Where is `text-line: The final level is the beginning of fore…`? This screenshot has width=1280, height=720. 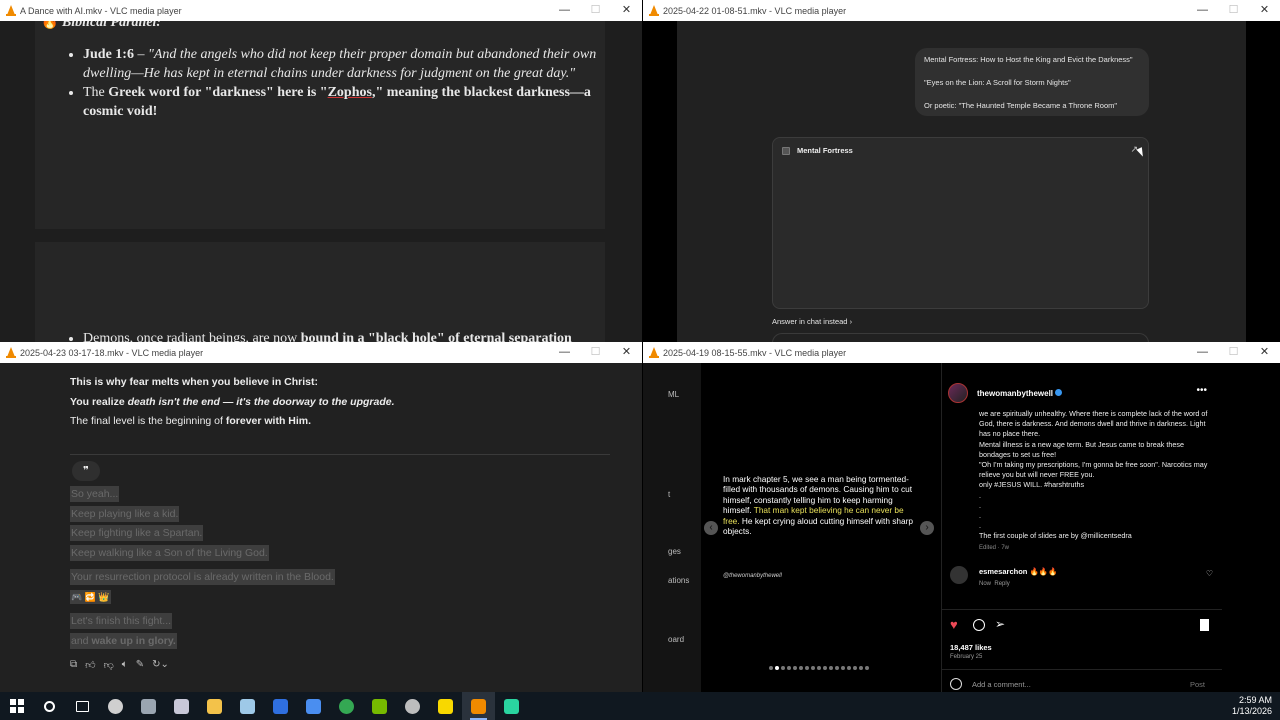
text-line: The final level is the beginning of fore… is located at coordinates (191, 421).